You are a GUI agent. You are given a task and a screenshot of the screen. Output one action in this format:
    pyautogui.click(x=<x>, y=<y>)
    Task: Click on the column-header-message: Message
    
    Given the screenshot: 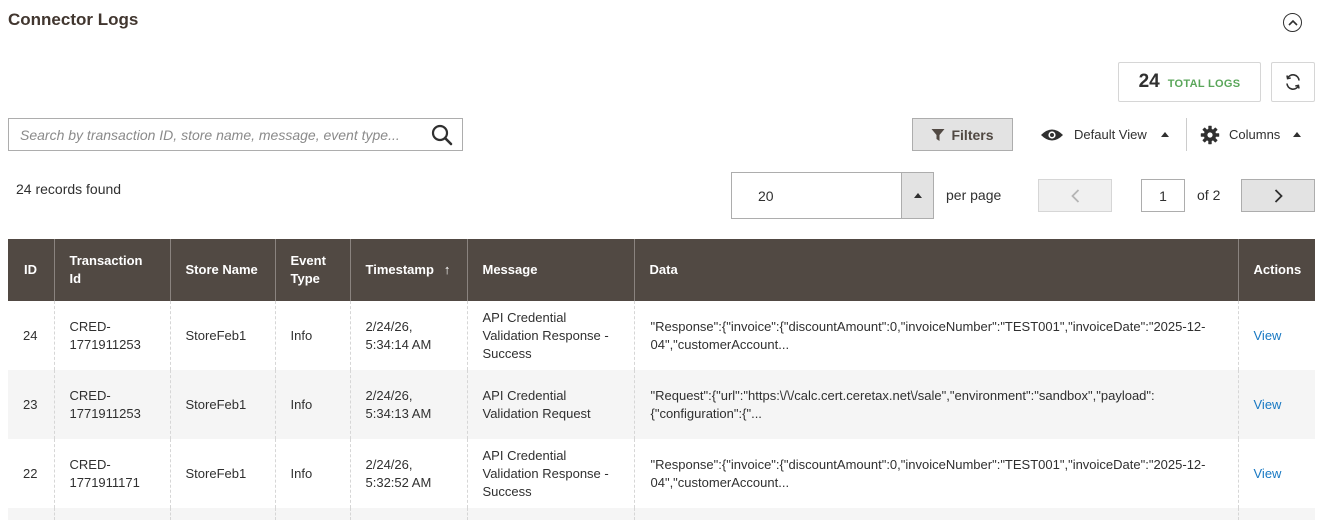 What is the action you would take?
    pyautogui.click(x=550, y=270)
    